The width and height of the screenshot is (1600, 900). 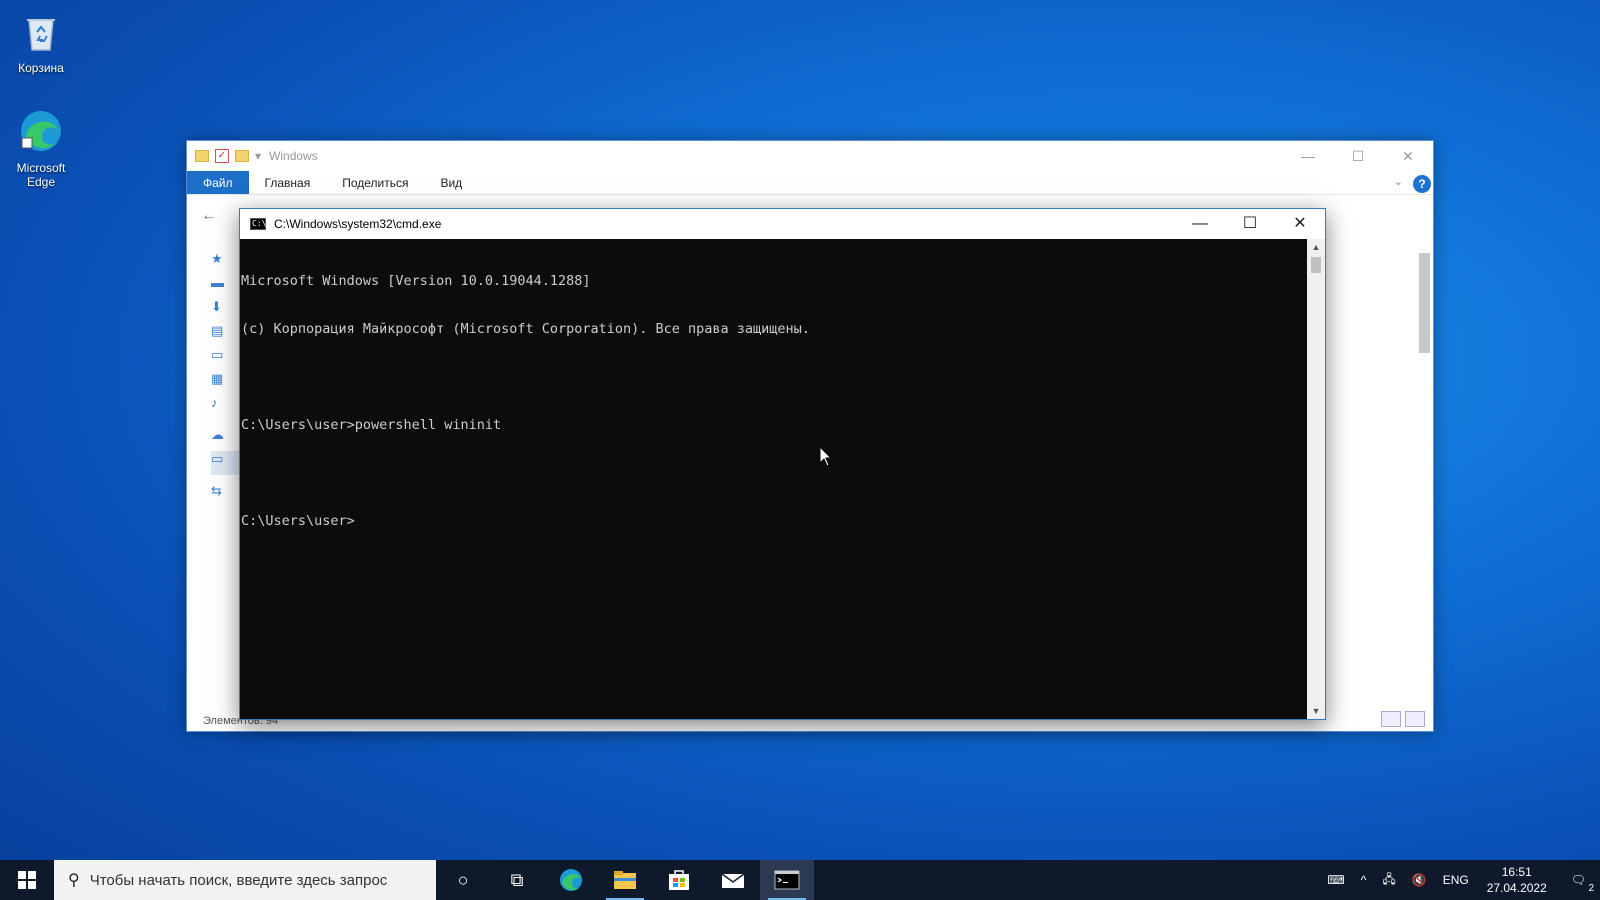 What do you see at coordinates (1316, 247) in the screenshot?
I see `scroll-up-arrow-icon: ▲` at bounding box center [1316, 247].